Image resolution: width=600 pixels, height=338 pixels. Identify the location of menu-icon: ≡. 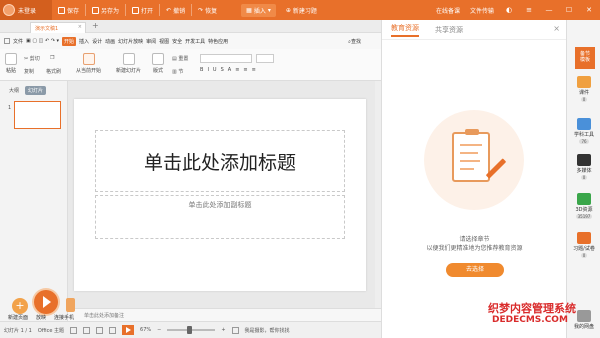
(529, 10).